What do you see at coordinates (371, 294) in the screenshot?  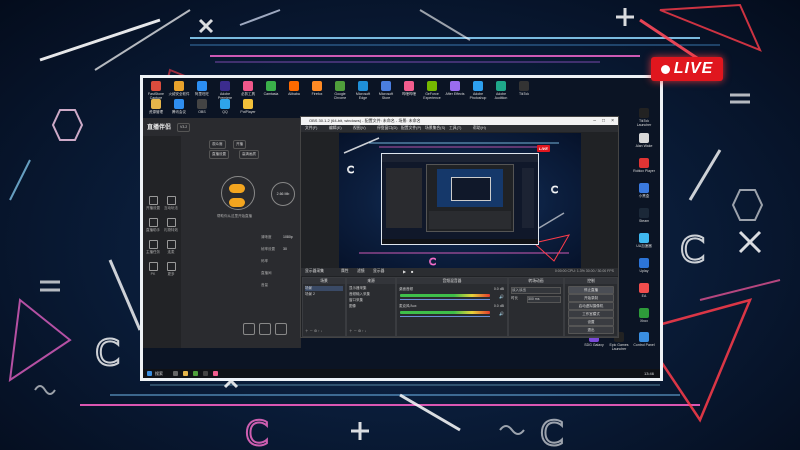 I see `source-item-2: 音频输入采集` at bounding box center [371, 294].